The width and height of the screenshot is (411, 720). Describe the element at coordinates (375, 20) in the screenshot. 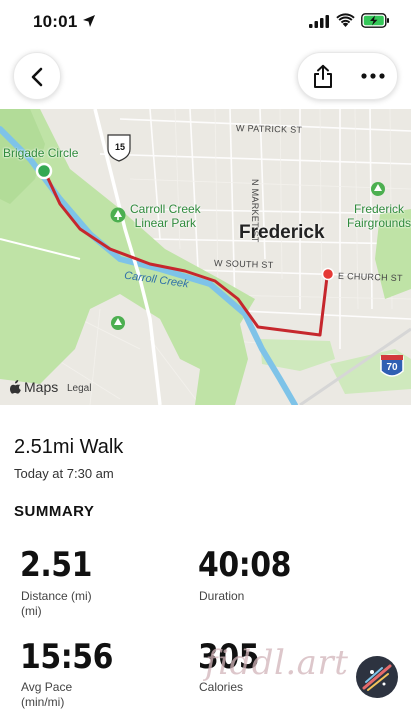

I see `battery-charging-icon` at that location.